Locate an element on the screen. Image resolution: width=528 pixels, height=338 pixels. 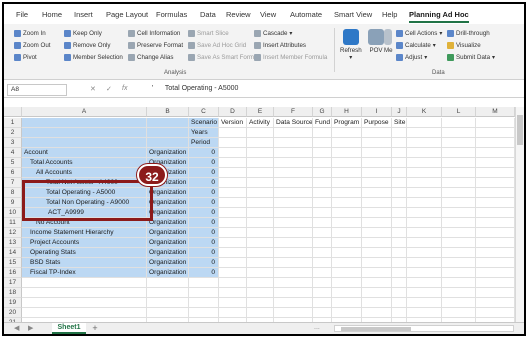
tab-insert: Insert is located at coordinates (83, 14).